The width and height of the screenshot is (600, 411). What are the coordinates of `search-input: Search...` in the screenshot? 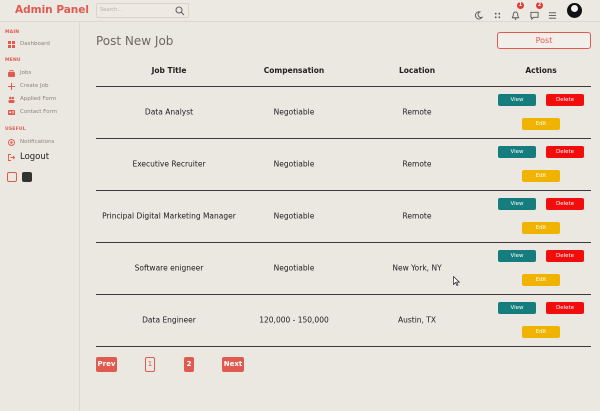 It's located at (111, 10).